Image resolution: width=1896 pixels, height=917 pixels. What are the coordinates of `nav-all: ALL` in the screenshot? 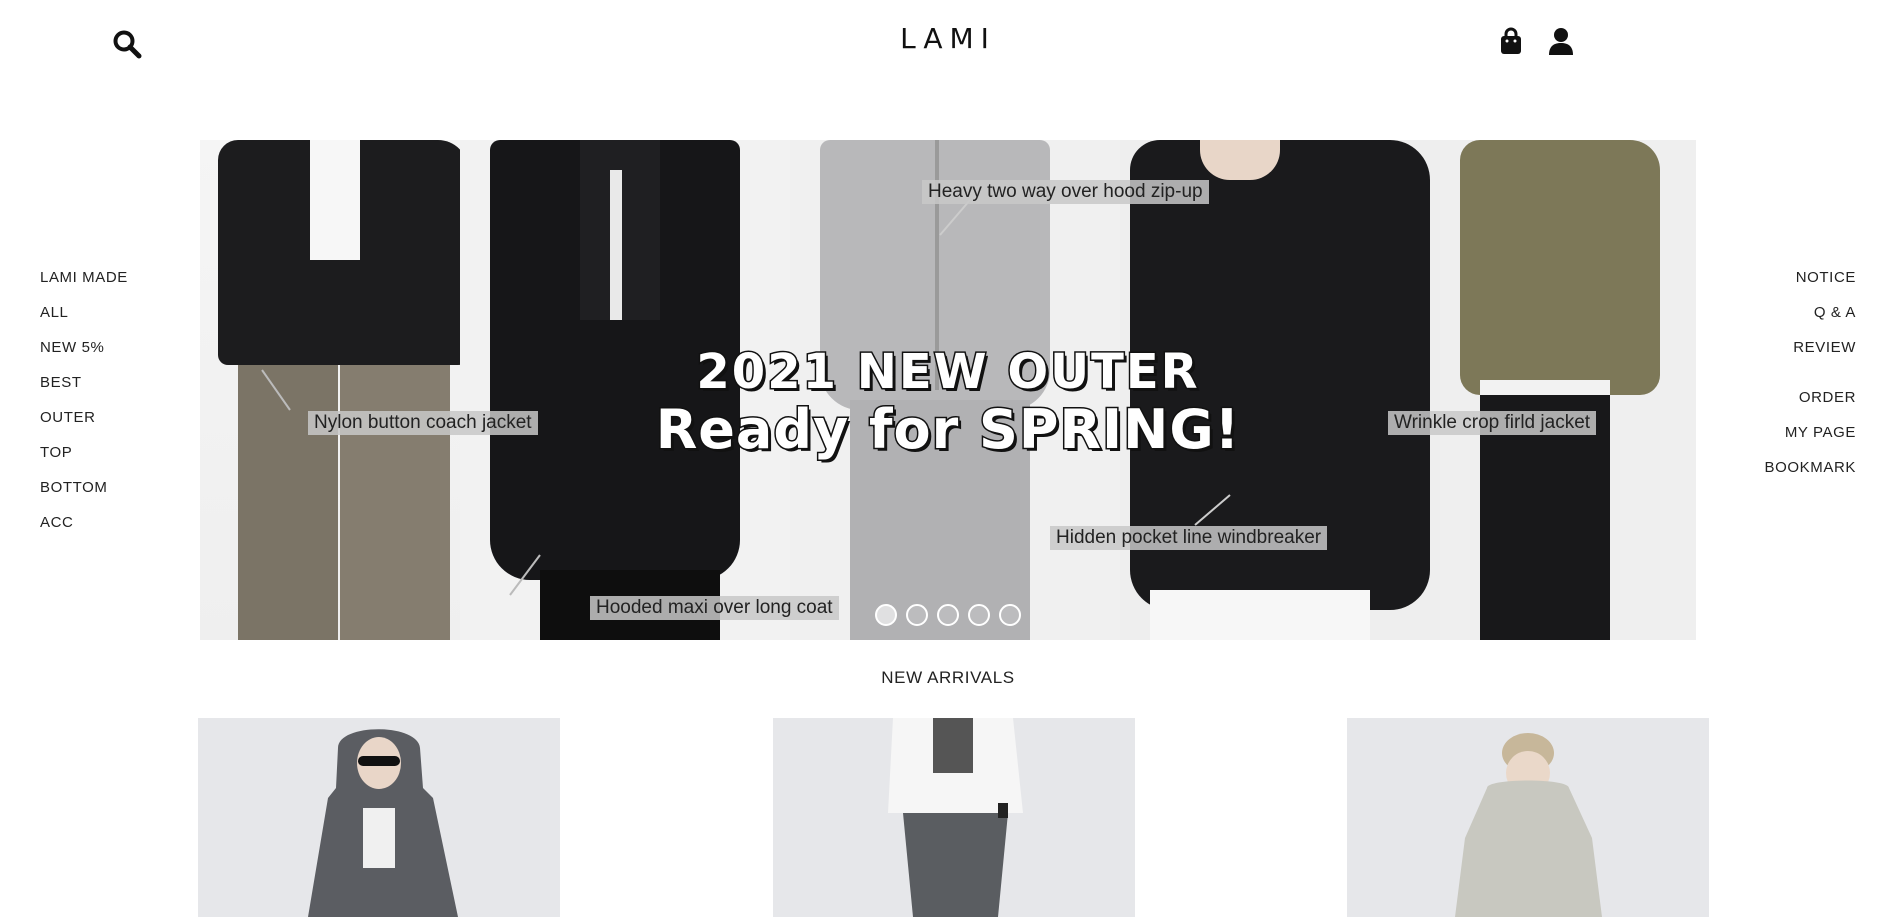 It's located at (84, 312).